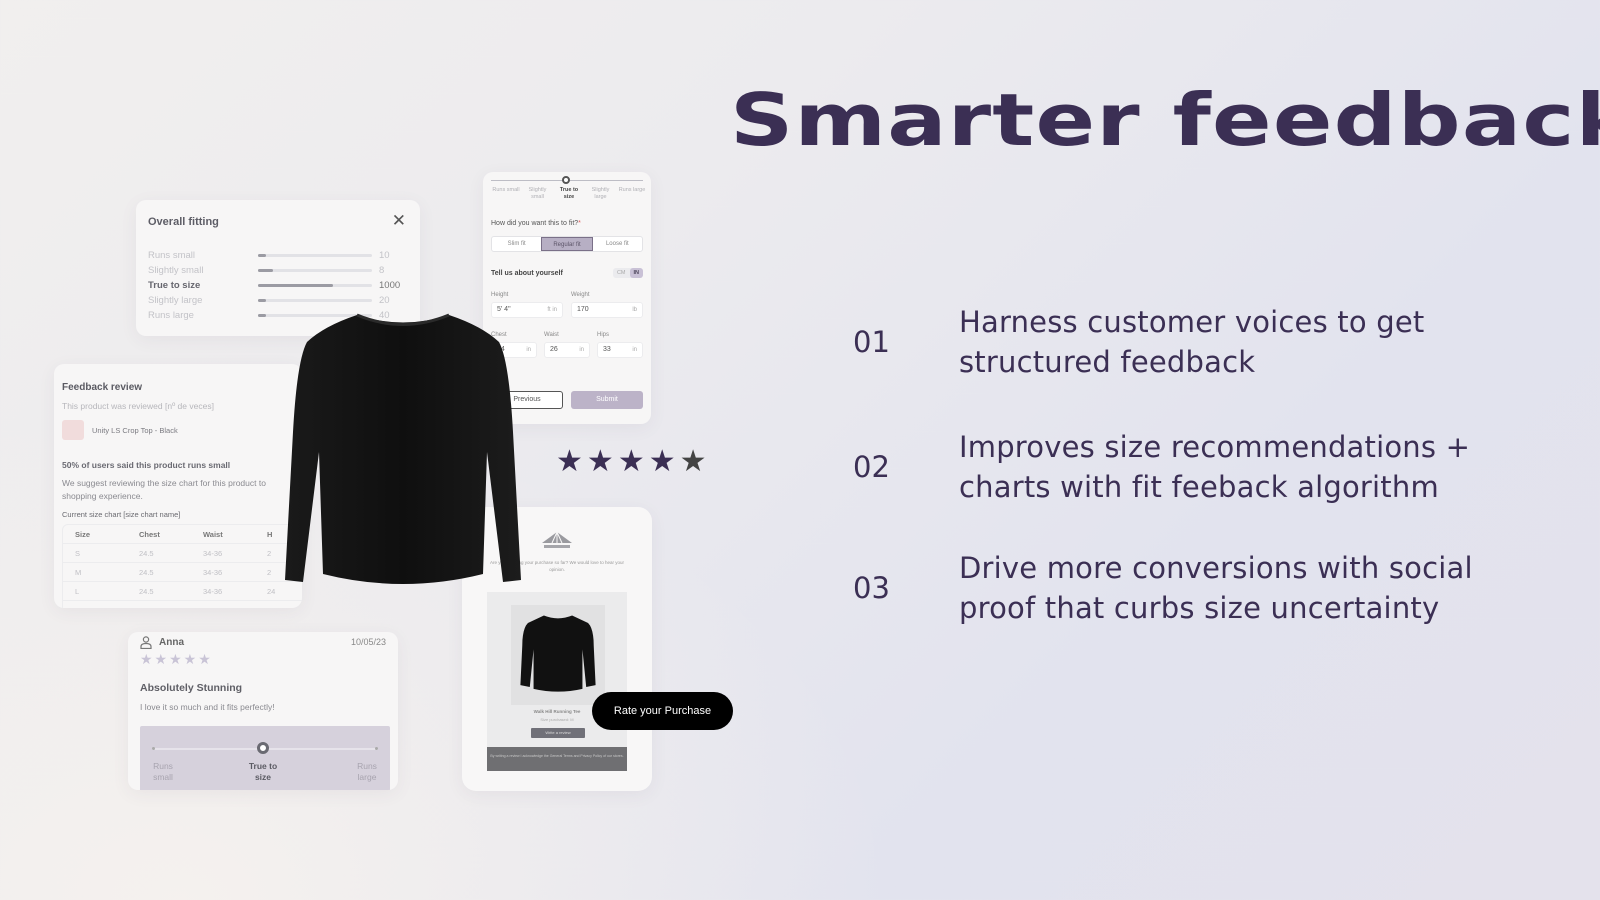 Image resolution: width=1600 pixels, height=900 pixels. I want to click on size-chart-name: Current size chart [size chart name], so click(121, 514).